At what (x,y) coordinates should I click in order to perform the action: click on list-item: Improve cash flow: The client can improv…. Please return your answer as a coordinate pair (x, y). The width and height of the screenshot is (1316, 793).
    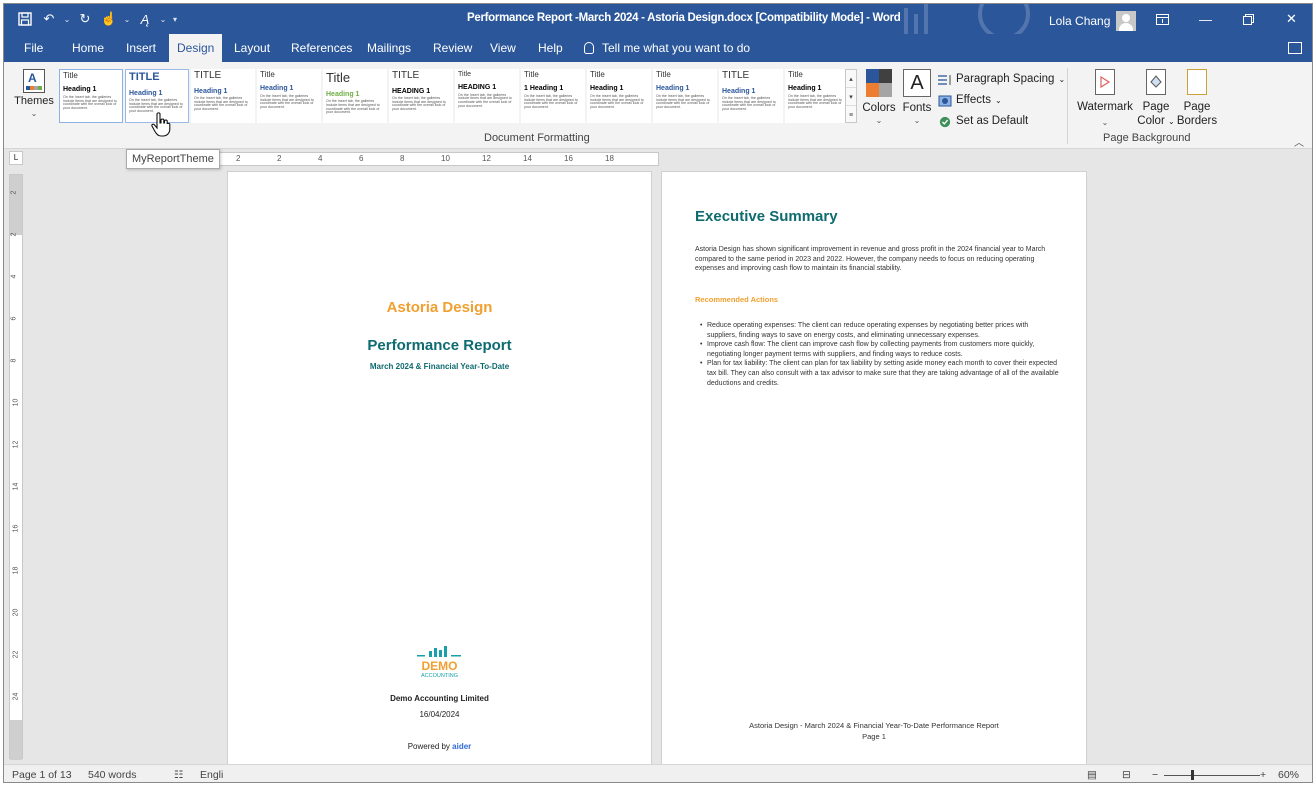
    Looking at the image, I should click on (880, 349).